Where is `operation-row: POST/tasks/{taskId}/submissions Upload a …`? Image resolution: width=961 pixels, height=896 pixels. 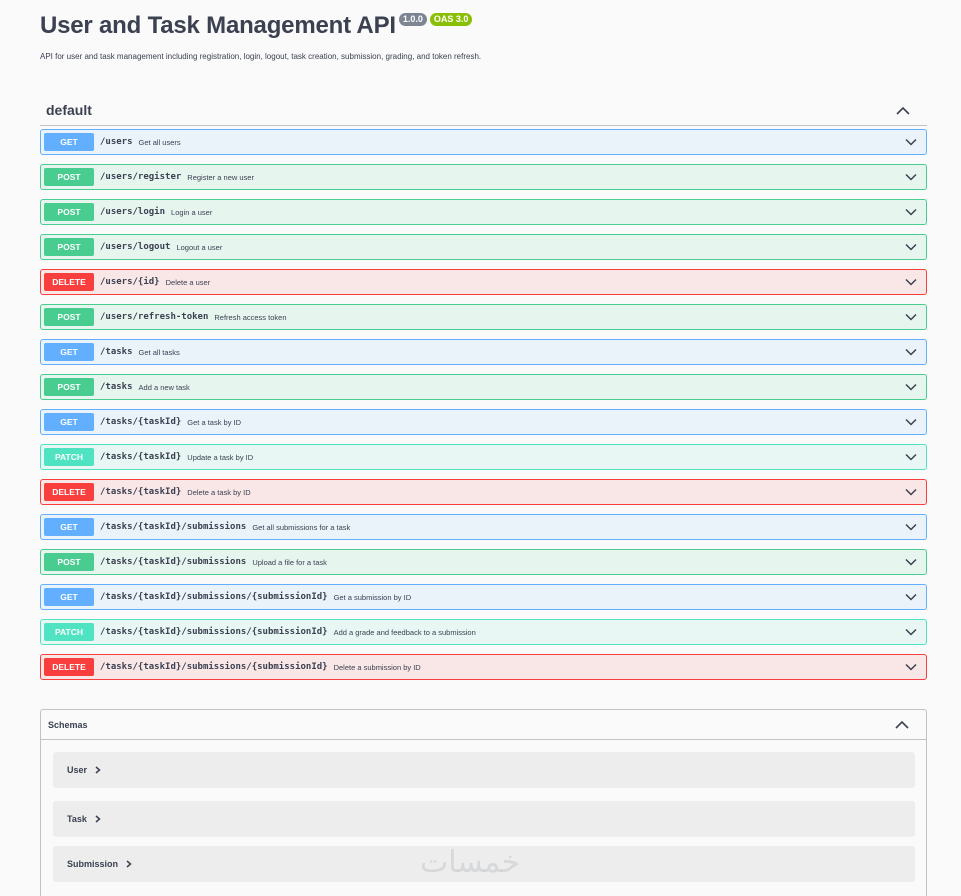
operation-row: POST/tasks/{taskId}/submissions Upload a … is located at coordinates (483, 562).